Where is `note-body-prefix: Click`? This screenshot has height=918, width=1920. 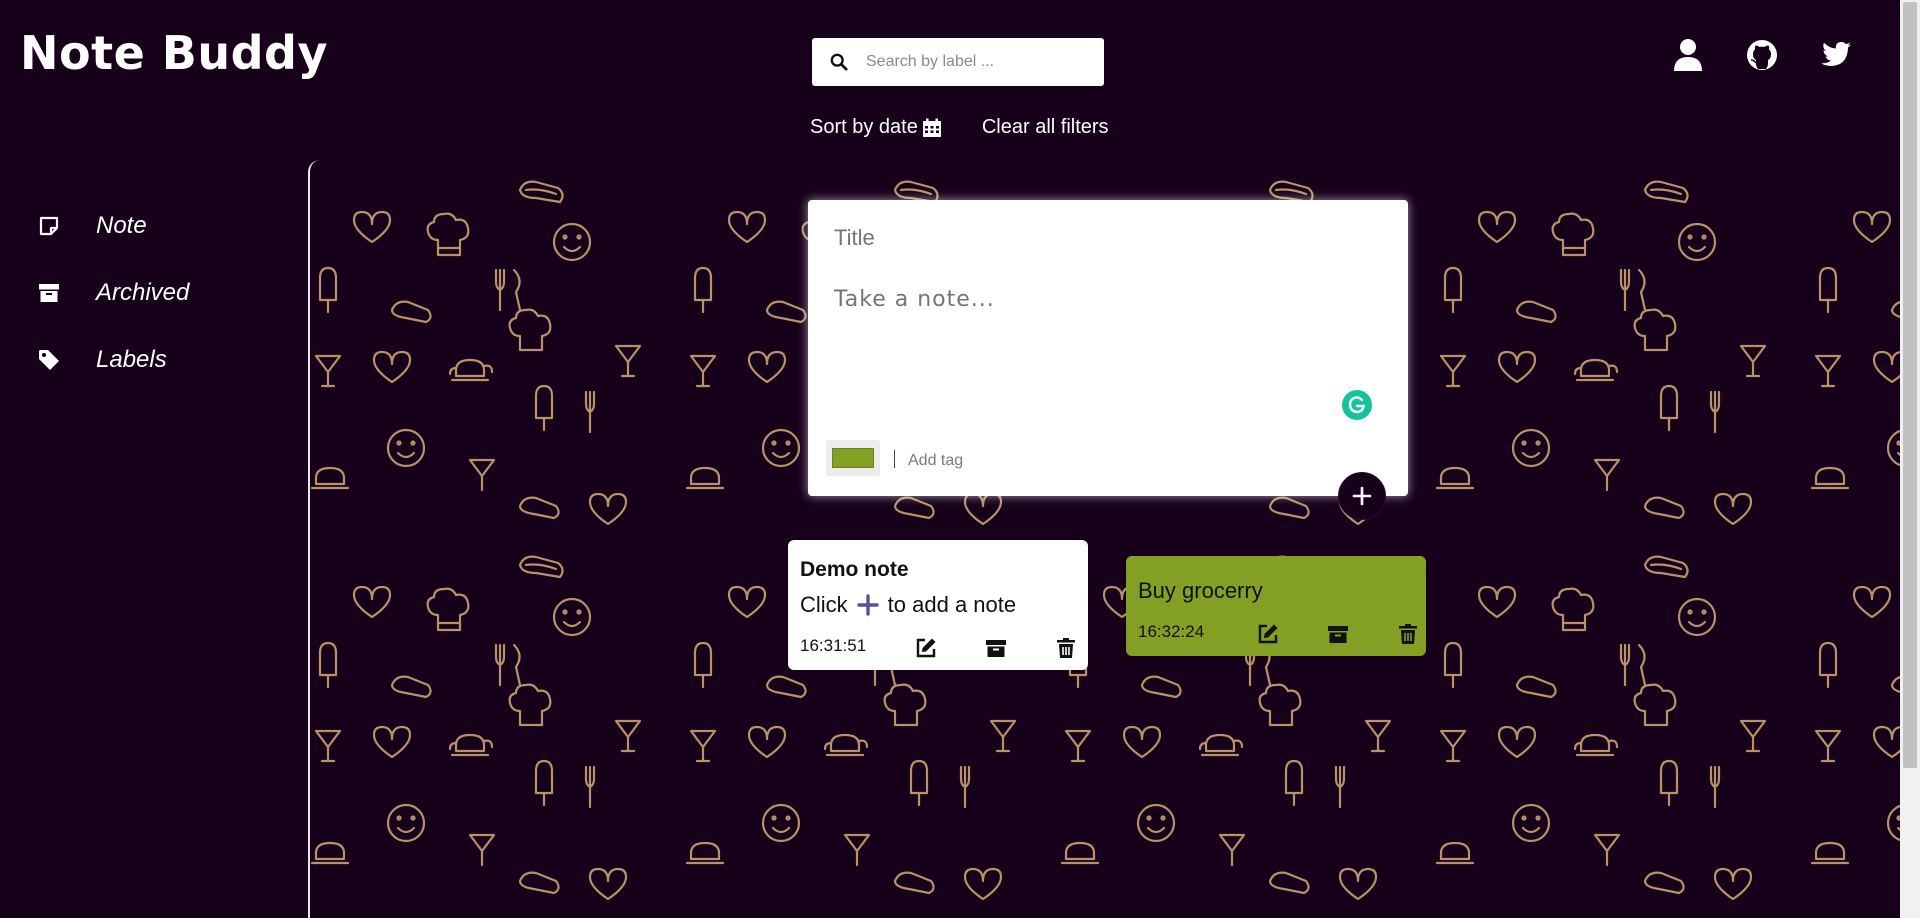 note-body-prefix: Click is located at coordinates (824, 604).